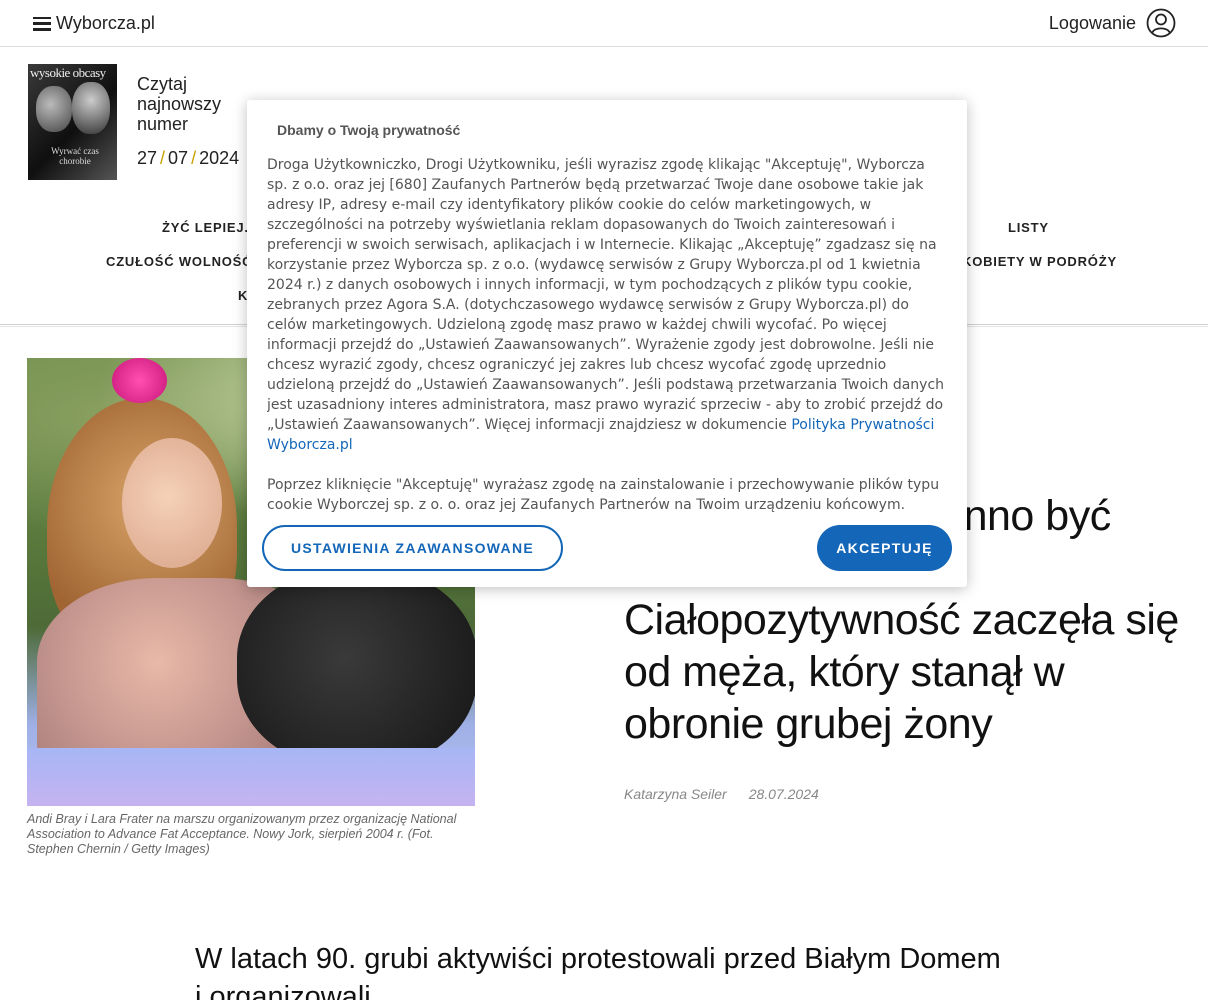 The width and height of the screenshot is (1208, 1000). I want to click on date-day: 27, so click(147, 158).